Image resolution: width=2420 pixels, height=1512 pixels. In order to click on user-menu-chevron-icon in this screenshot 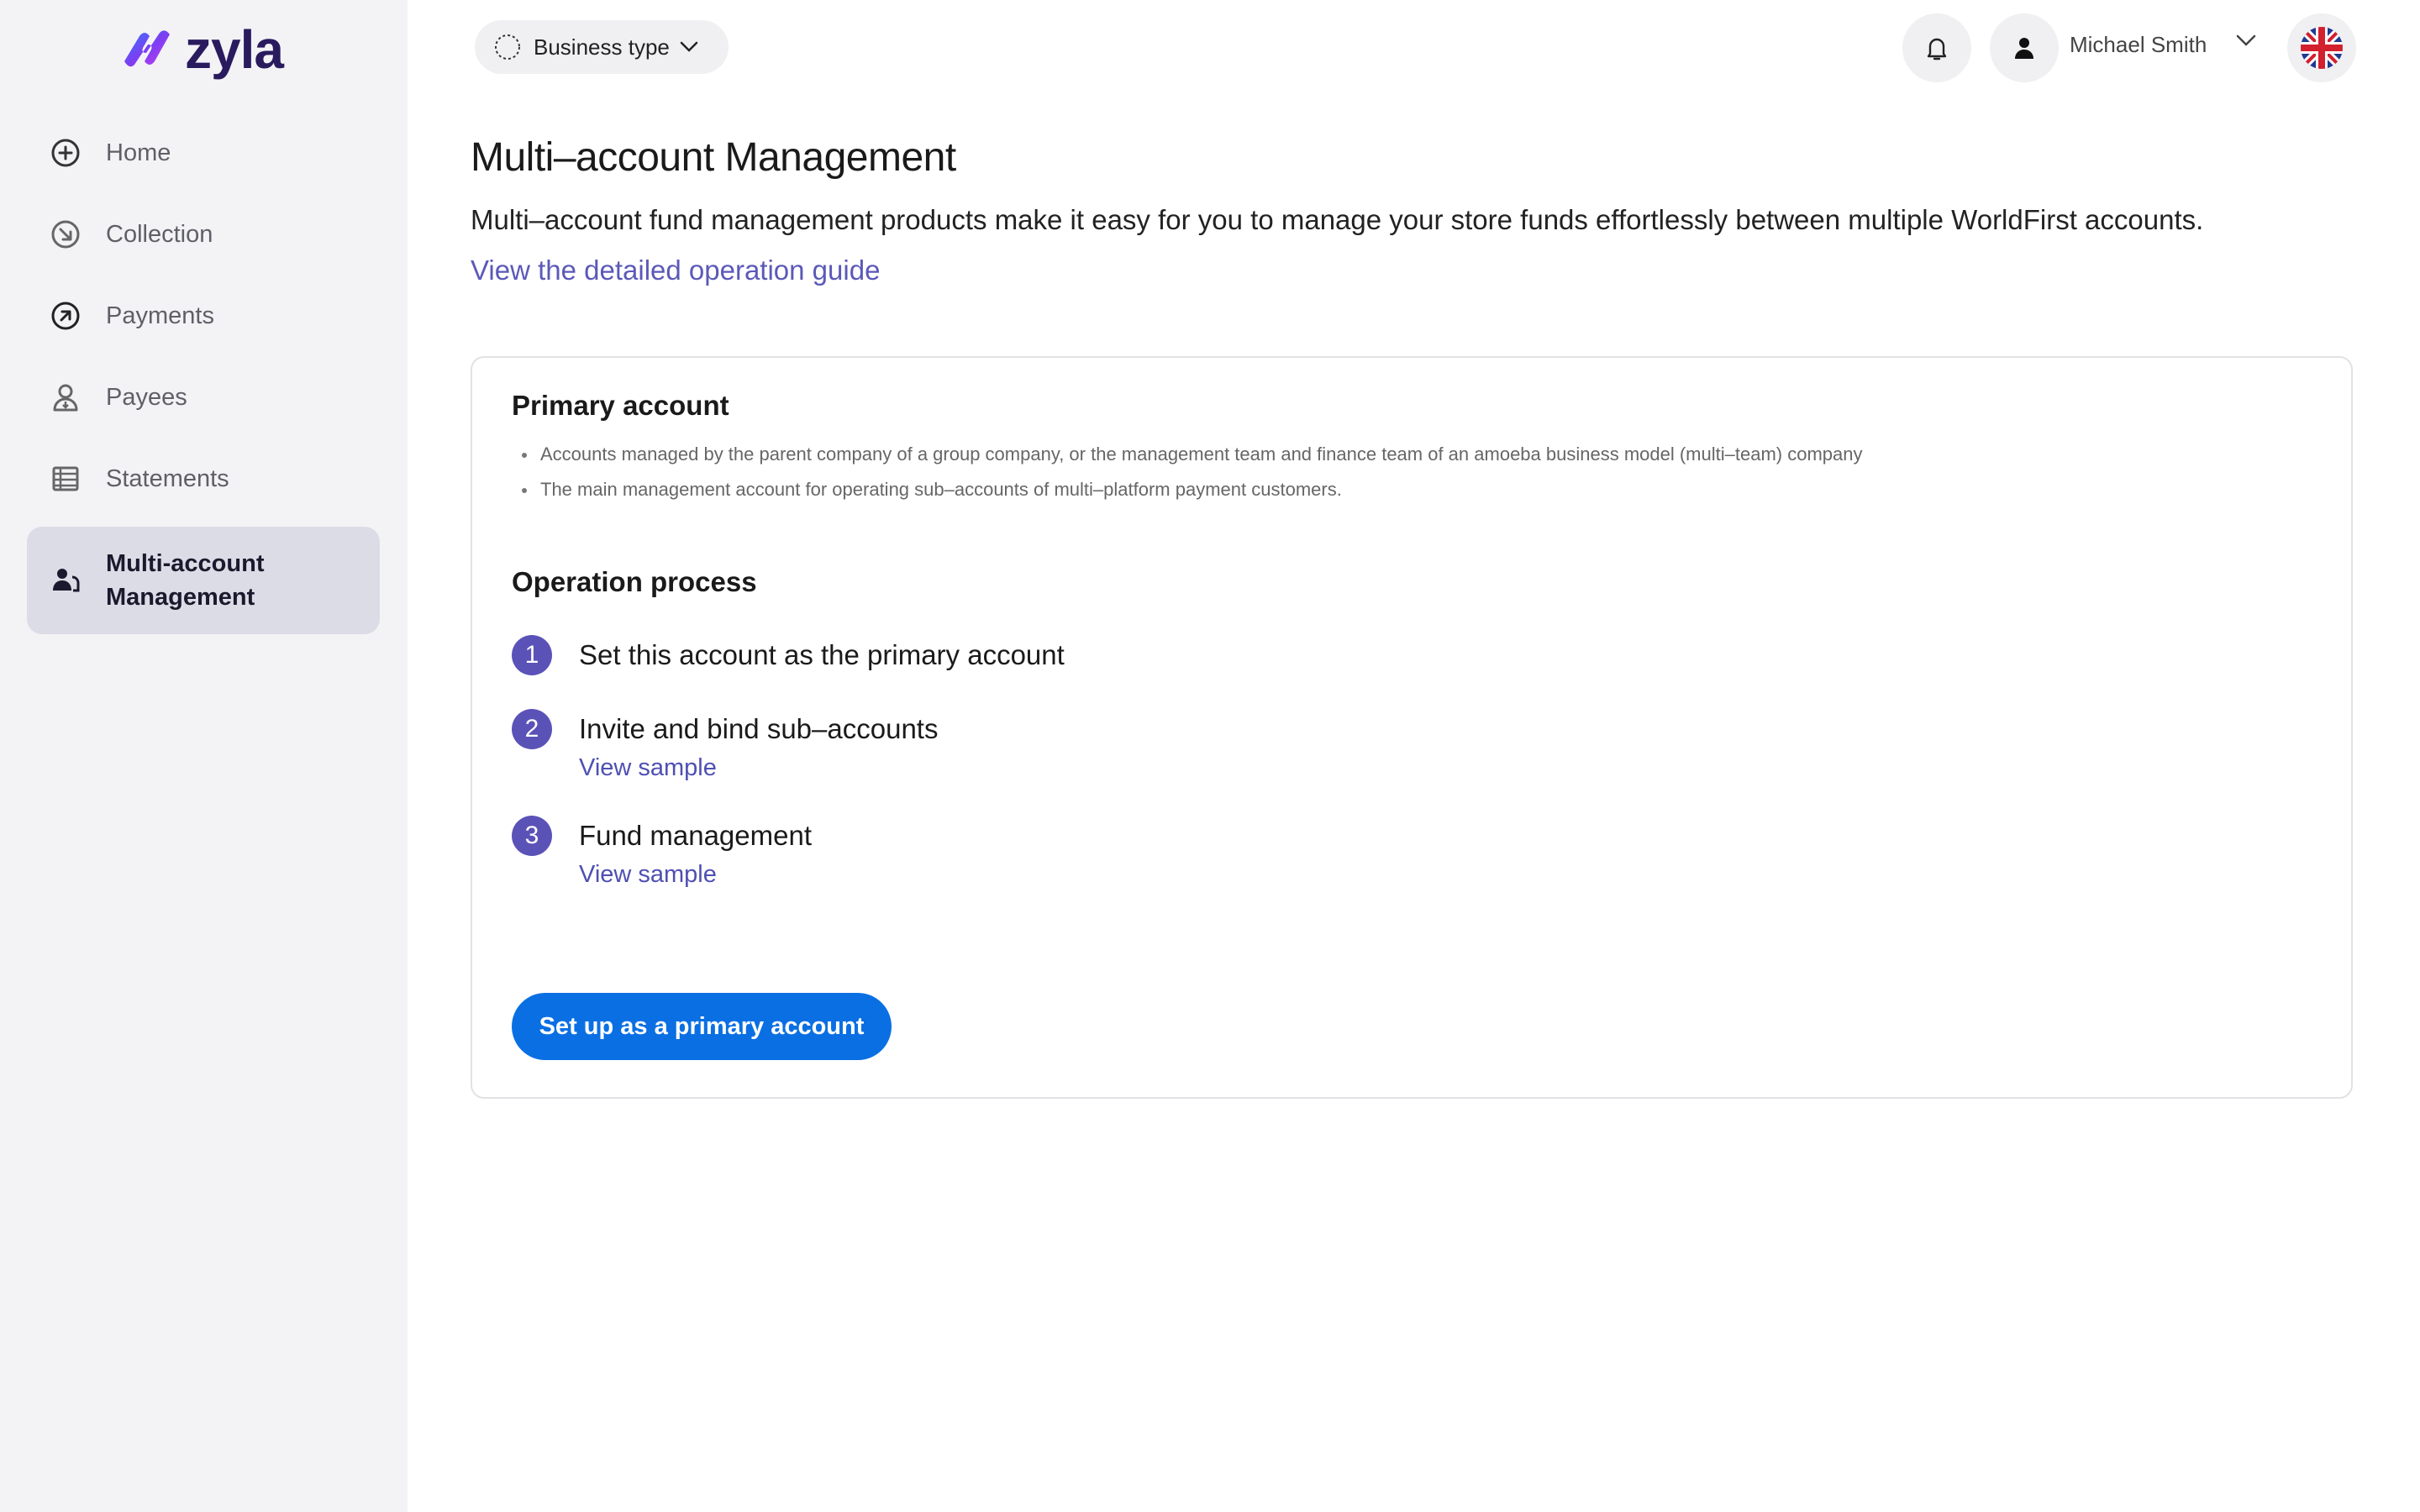, I will do `click(2246, 40)`.